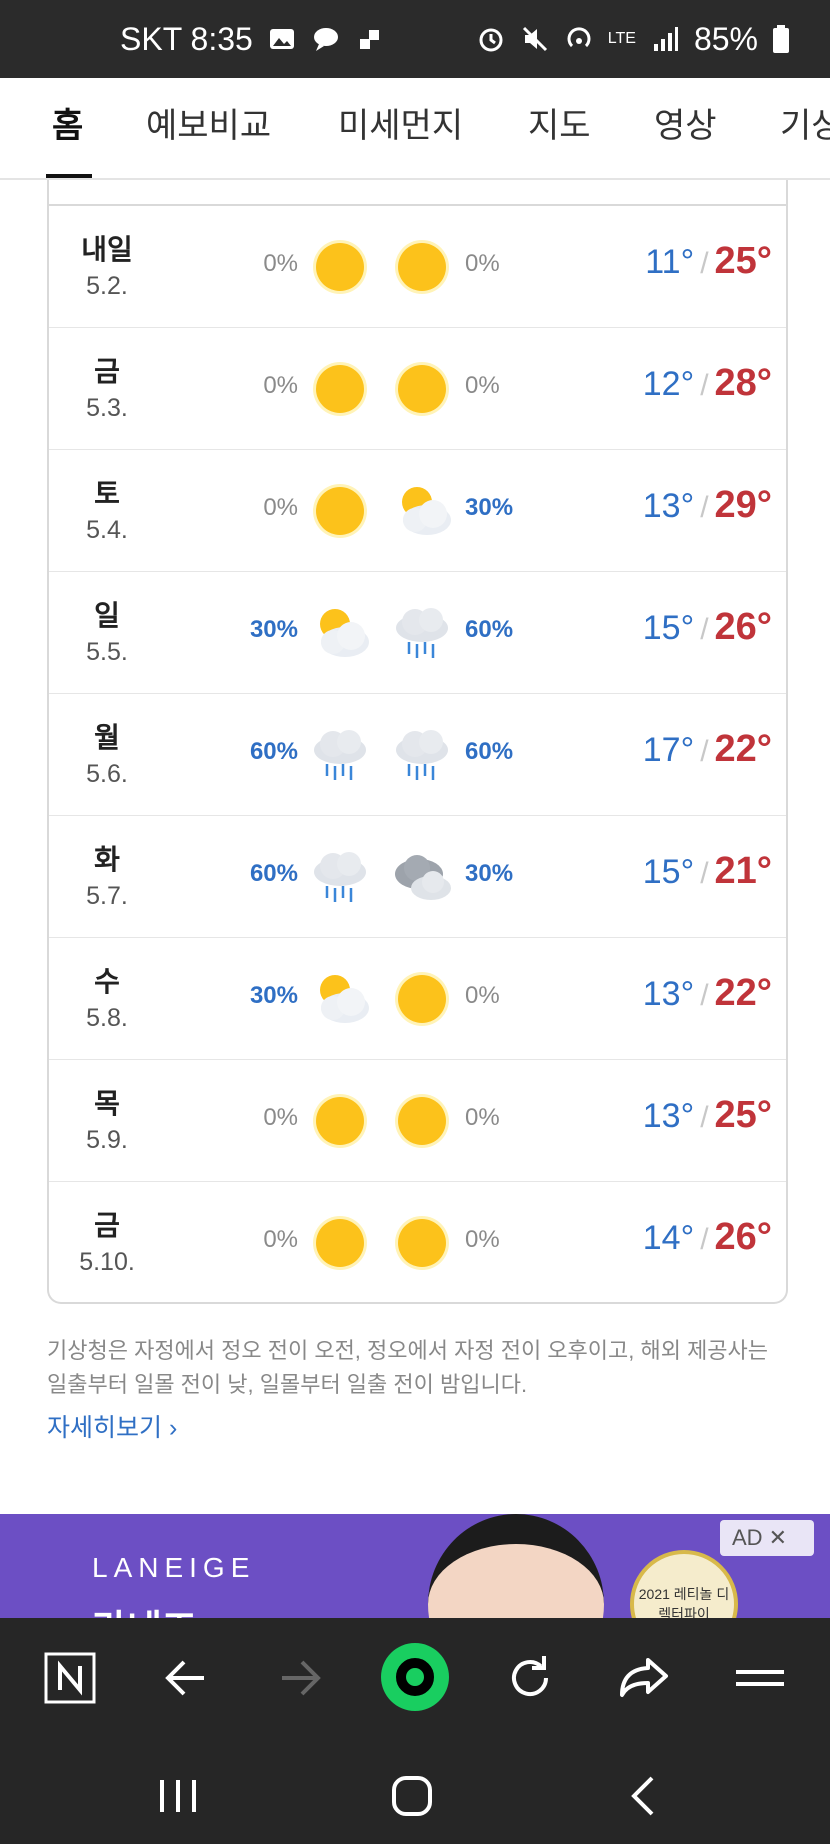  Describe the element at coordinates (559, 128) in the screenshot. I see `tab-map: 지도` at that location.